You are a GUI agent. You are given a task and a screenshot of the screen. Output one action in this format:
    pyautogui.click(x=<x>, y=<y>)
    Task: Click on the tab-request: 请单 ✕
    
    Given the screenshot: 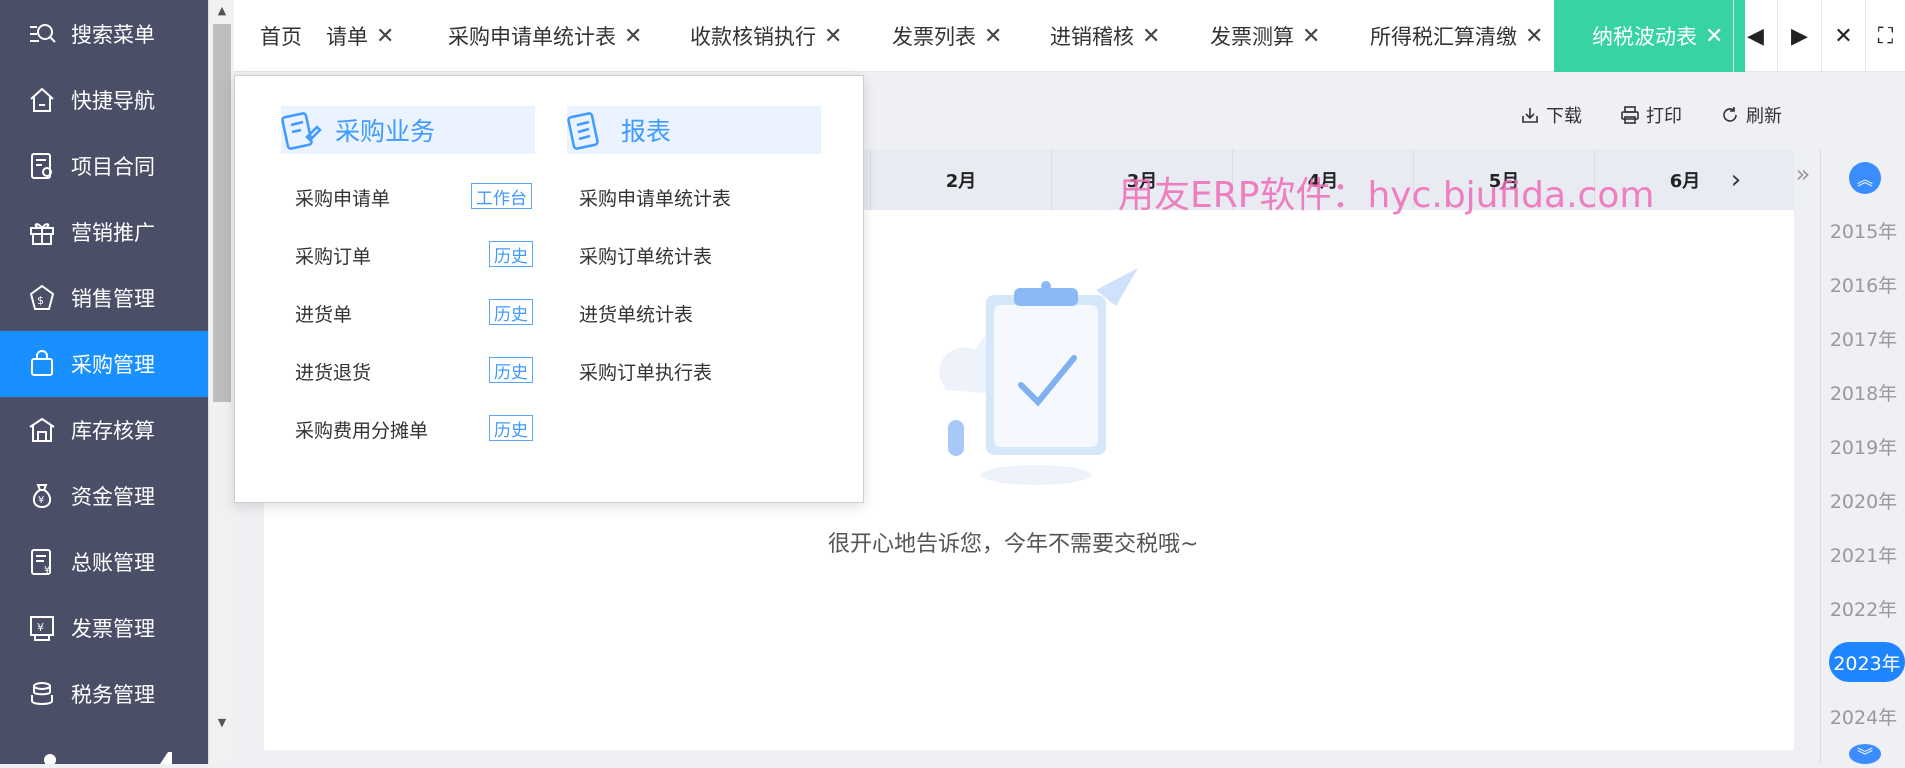 What is the action you would take?
    pyautogui.click(x=360, y=36)
    